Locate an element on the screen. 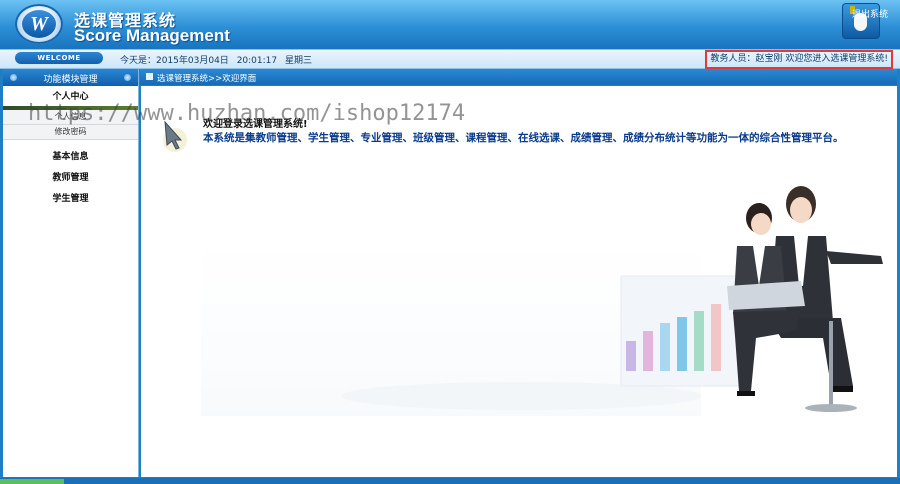 The width and height of the screenshot is (900, 484). watermark-text: https://www.huzhan.com/ishop12174 is located at coordinates (247, 113).